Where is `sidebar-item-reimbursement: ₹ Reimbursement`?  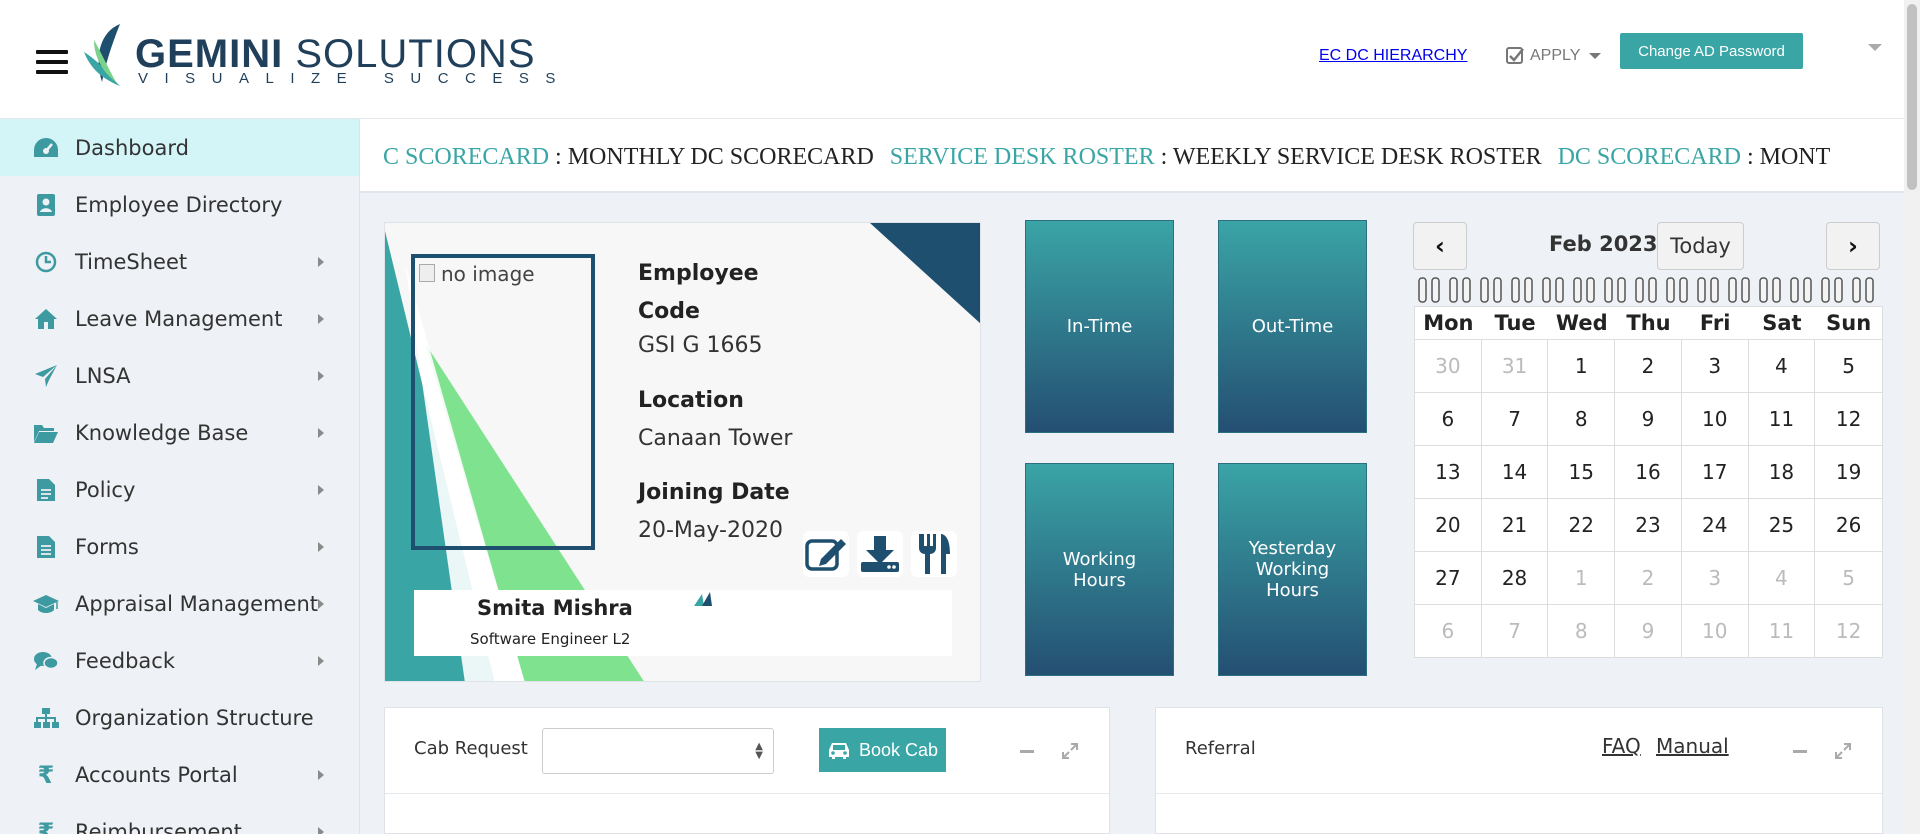
sidebar-item-reimbursement: ₹ Reimbursement is located at coordinates (179, 818).